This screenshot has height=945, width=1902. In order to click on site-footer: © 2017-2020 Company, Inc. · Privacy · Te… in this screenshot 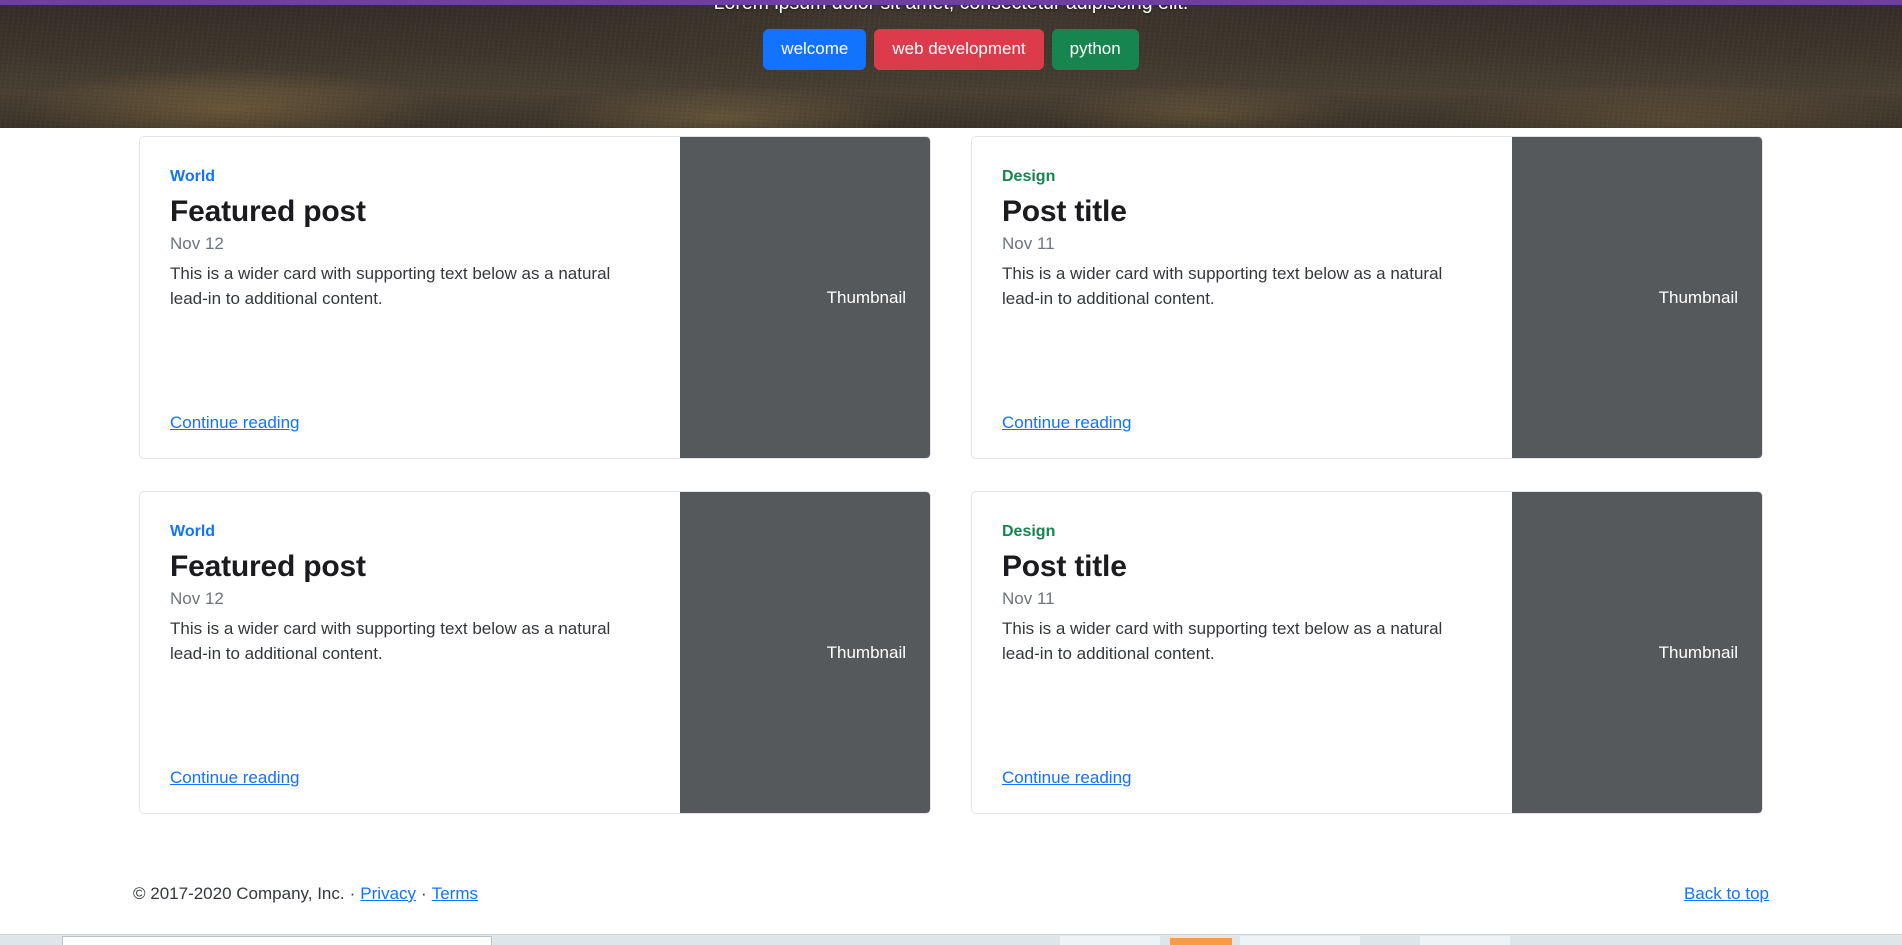, I will do `click(951, 894)`.